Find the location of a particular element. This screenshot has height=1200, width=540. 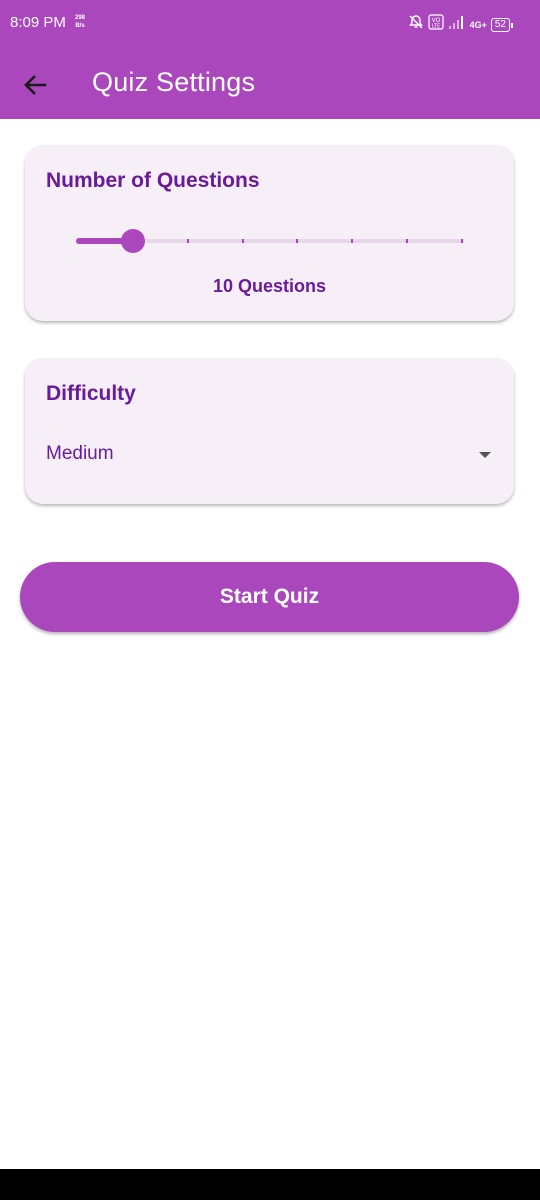

page-title: Quiz Settings is located at coordinates (174, 82).